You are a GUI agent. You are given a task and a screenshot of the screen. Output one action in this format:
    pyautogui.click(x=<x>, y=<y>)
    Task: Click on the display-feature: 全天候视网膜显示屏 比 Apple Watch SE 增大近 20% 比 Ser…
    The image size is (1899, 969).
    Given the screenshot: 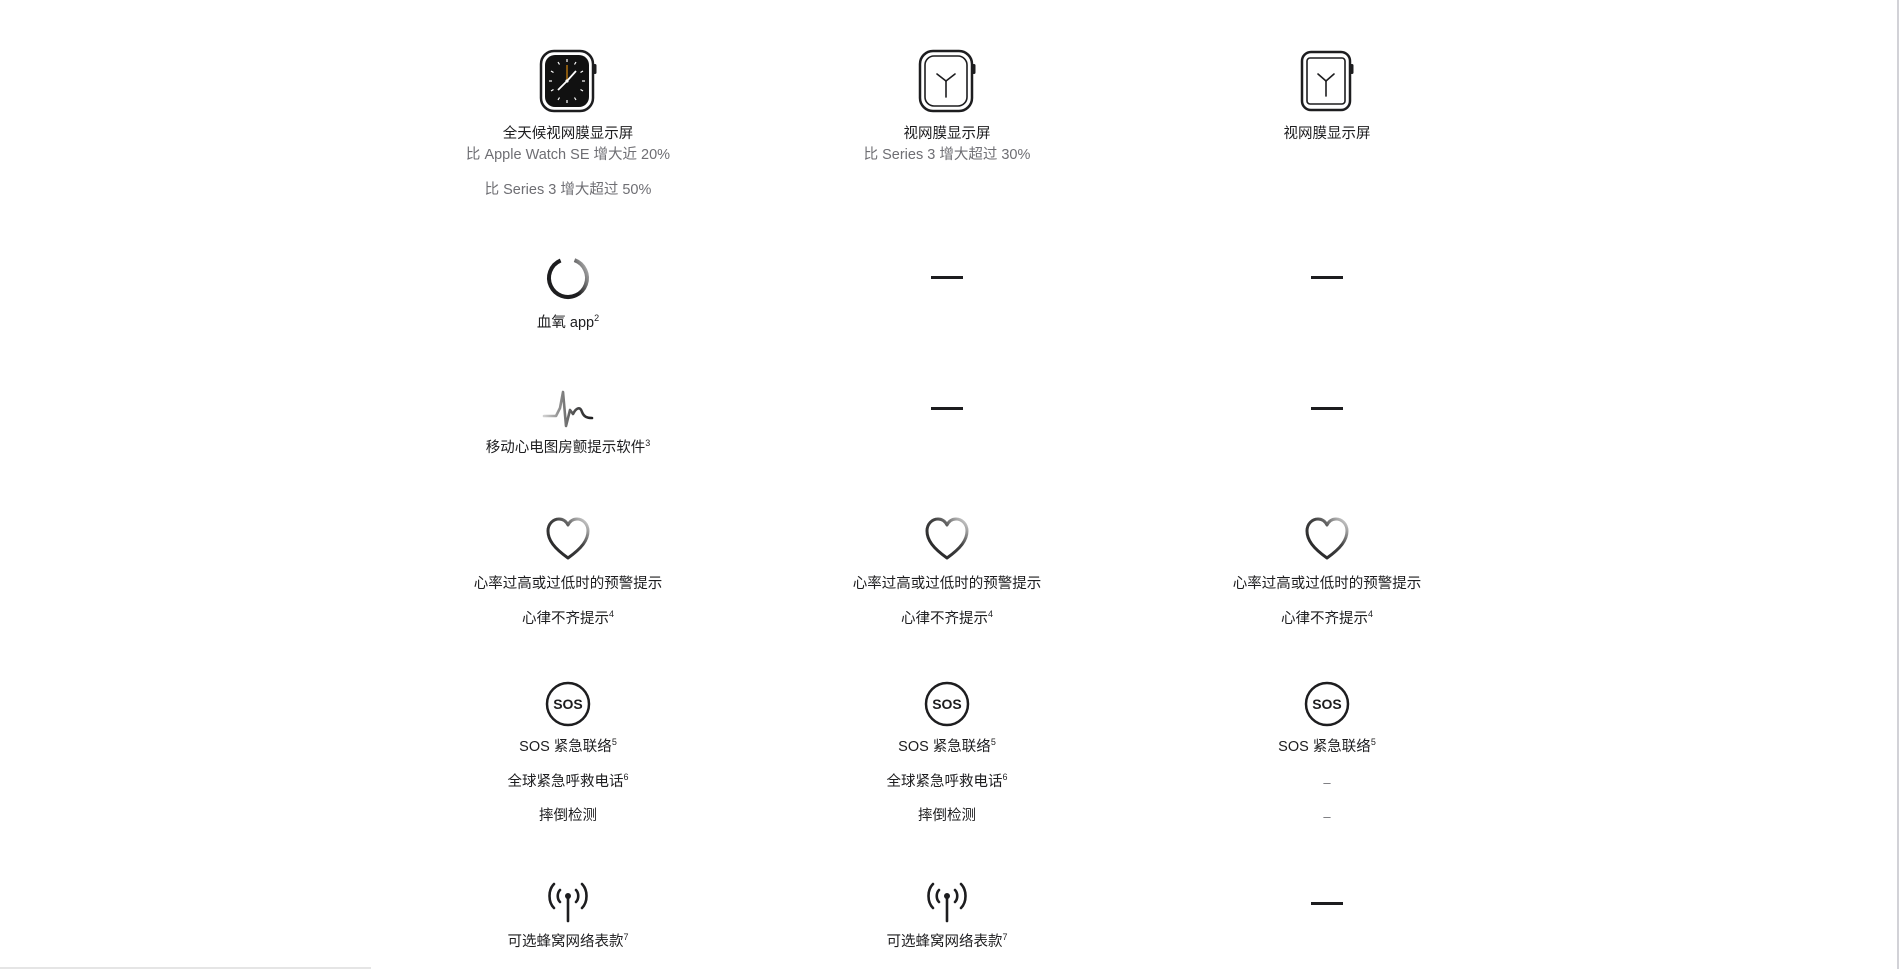 What is the action you would take?
    pyautogui.click(x=568, y=125)
    